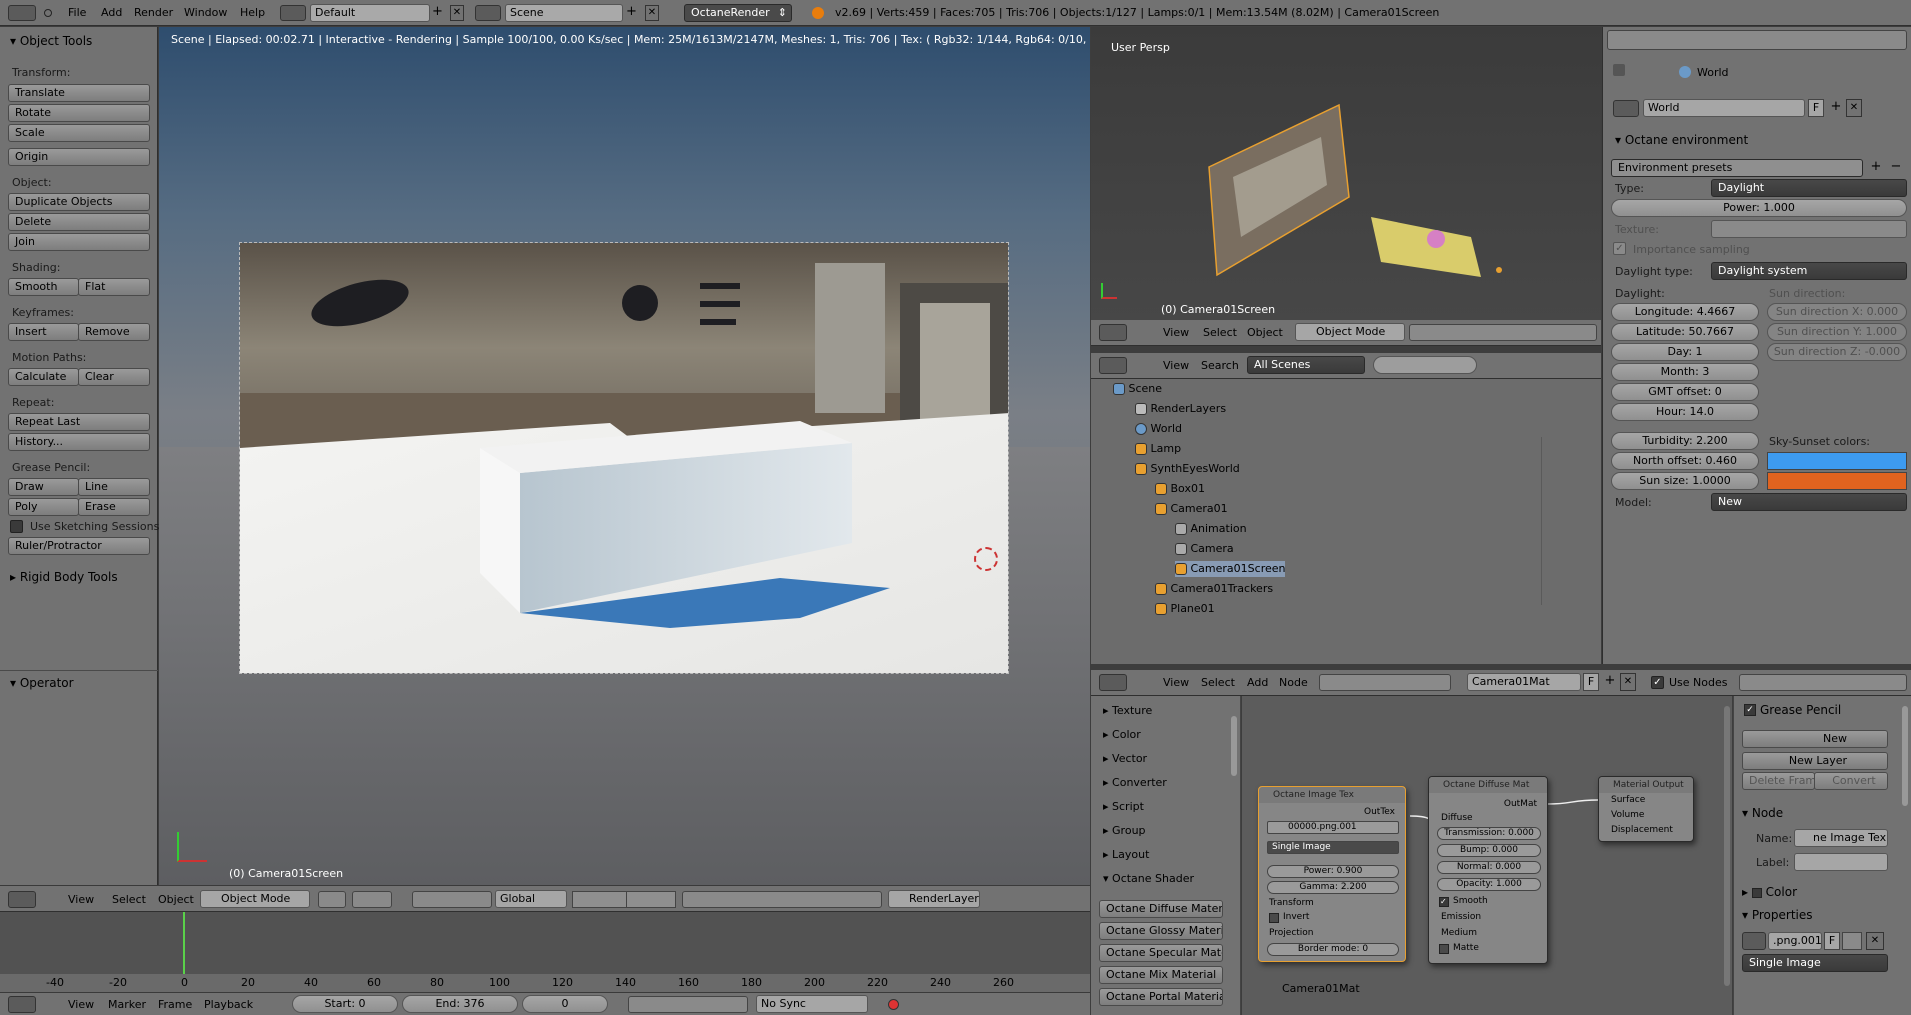  Describe the element at coordinates (1158, 429) in the screenshot. I see `outliner-item-world: World` at that location.